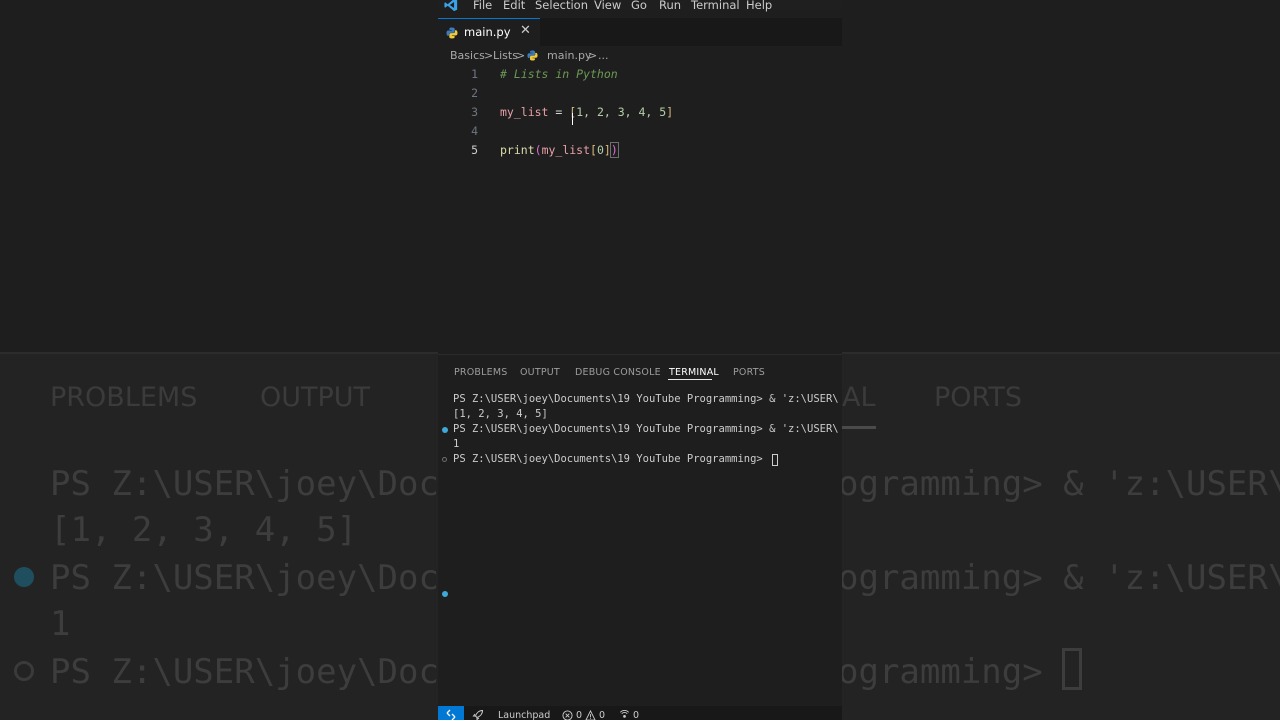  Describe the element at coordinates (445, 594) in the screenshot. I see `terminal-decoration-dot` at that location.